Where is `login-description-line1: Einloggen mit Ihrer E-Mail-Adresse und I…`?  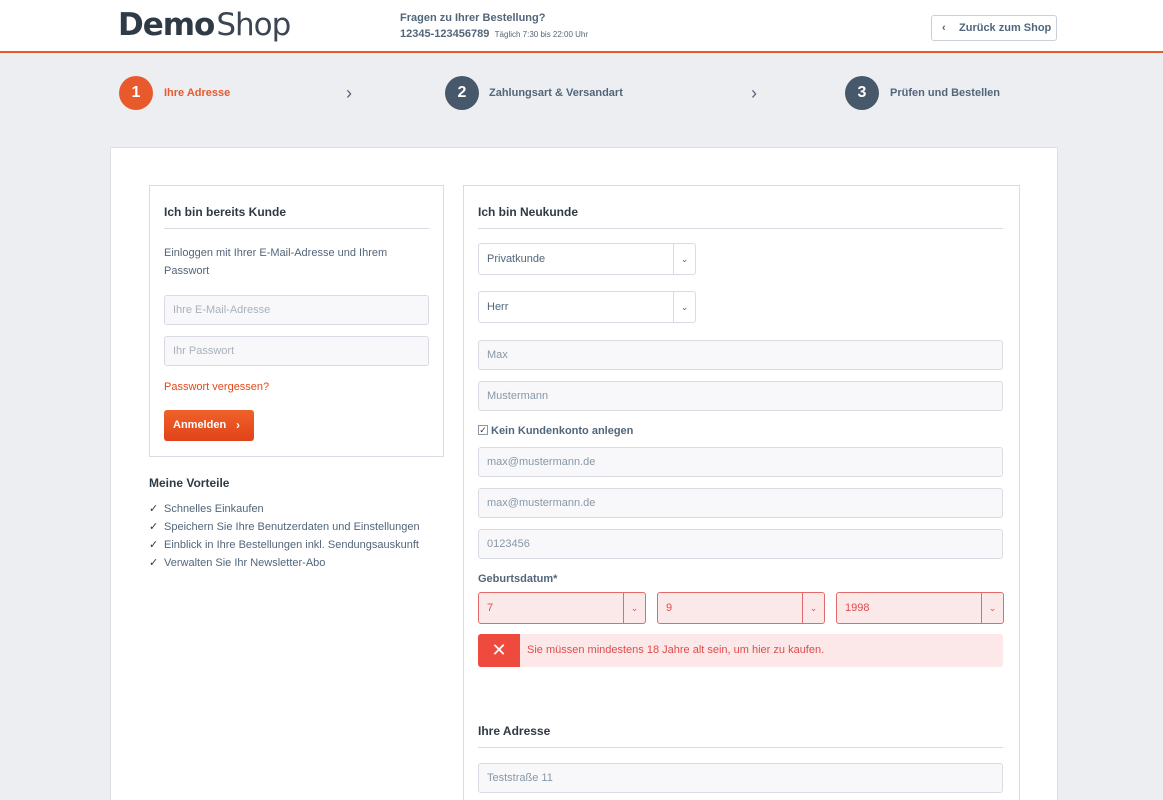
login-description-line1: Einloggen mit Ihrer E-Mail-Adresse und I… is located at coordinates (276, 253).